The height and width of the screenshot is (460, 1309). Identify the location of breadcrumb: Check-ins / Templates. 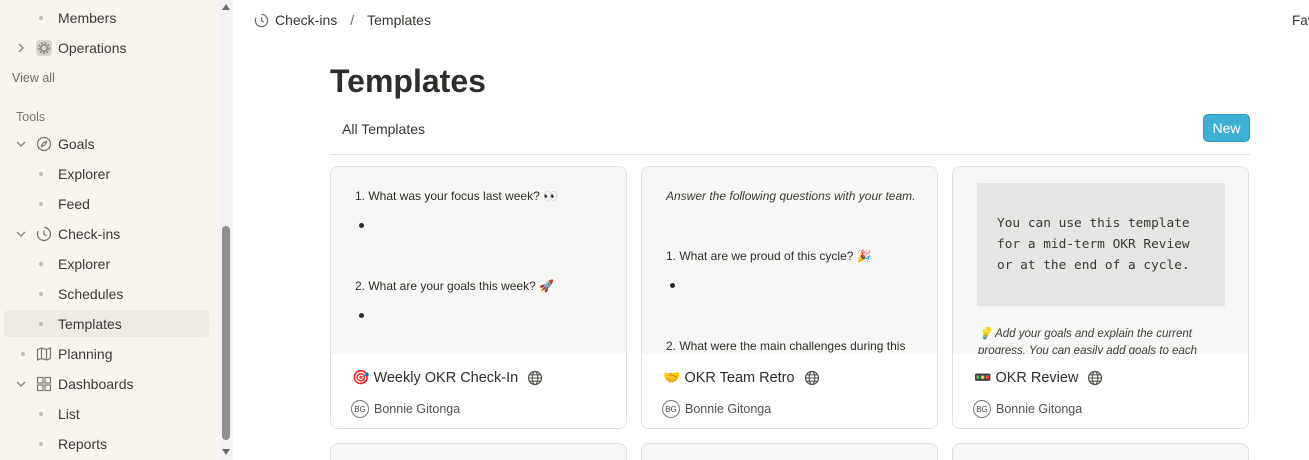
(342, 20).